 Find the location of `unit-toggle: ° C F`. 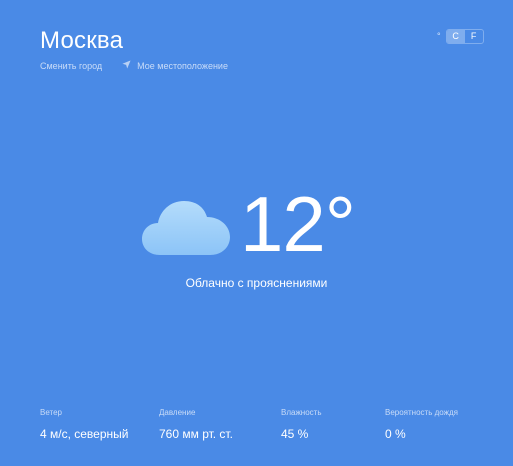

unit-toggle: ° C F is located at coordinates (460, 36).